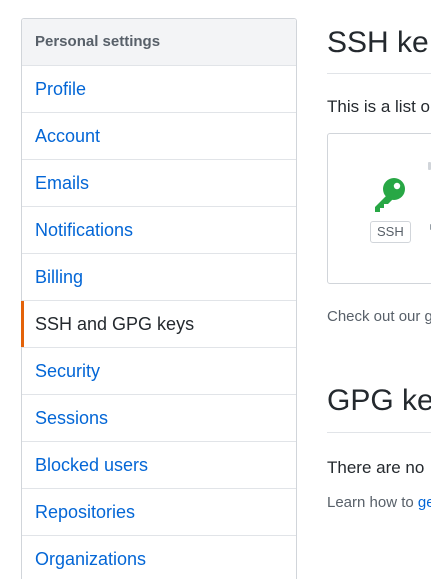  Describe the element at coordinates (378, 106) in the screenshot. I see `ssh-intro-text: This is a list o` at that location.